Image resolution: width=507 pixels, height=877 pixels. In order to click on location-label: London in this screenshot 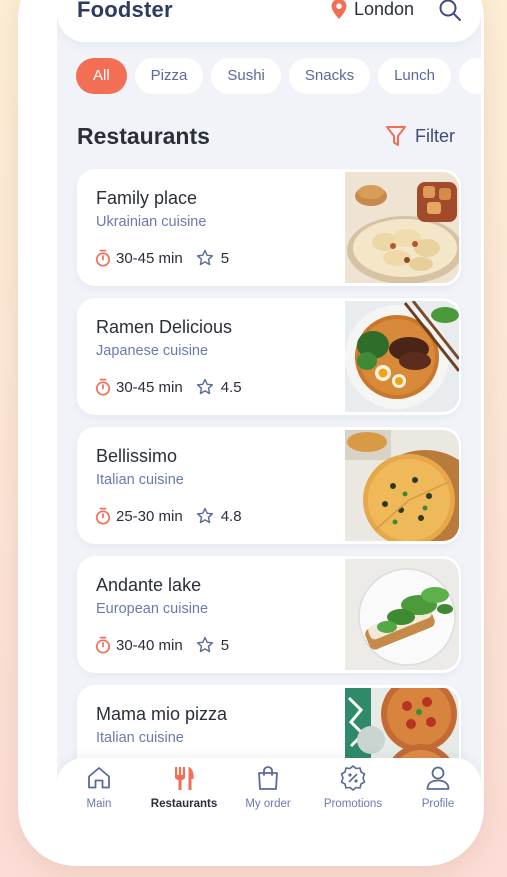, I will do `click(384, 9)`.